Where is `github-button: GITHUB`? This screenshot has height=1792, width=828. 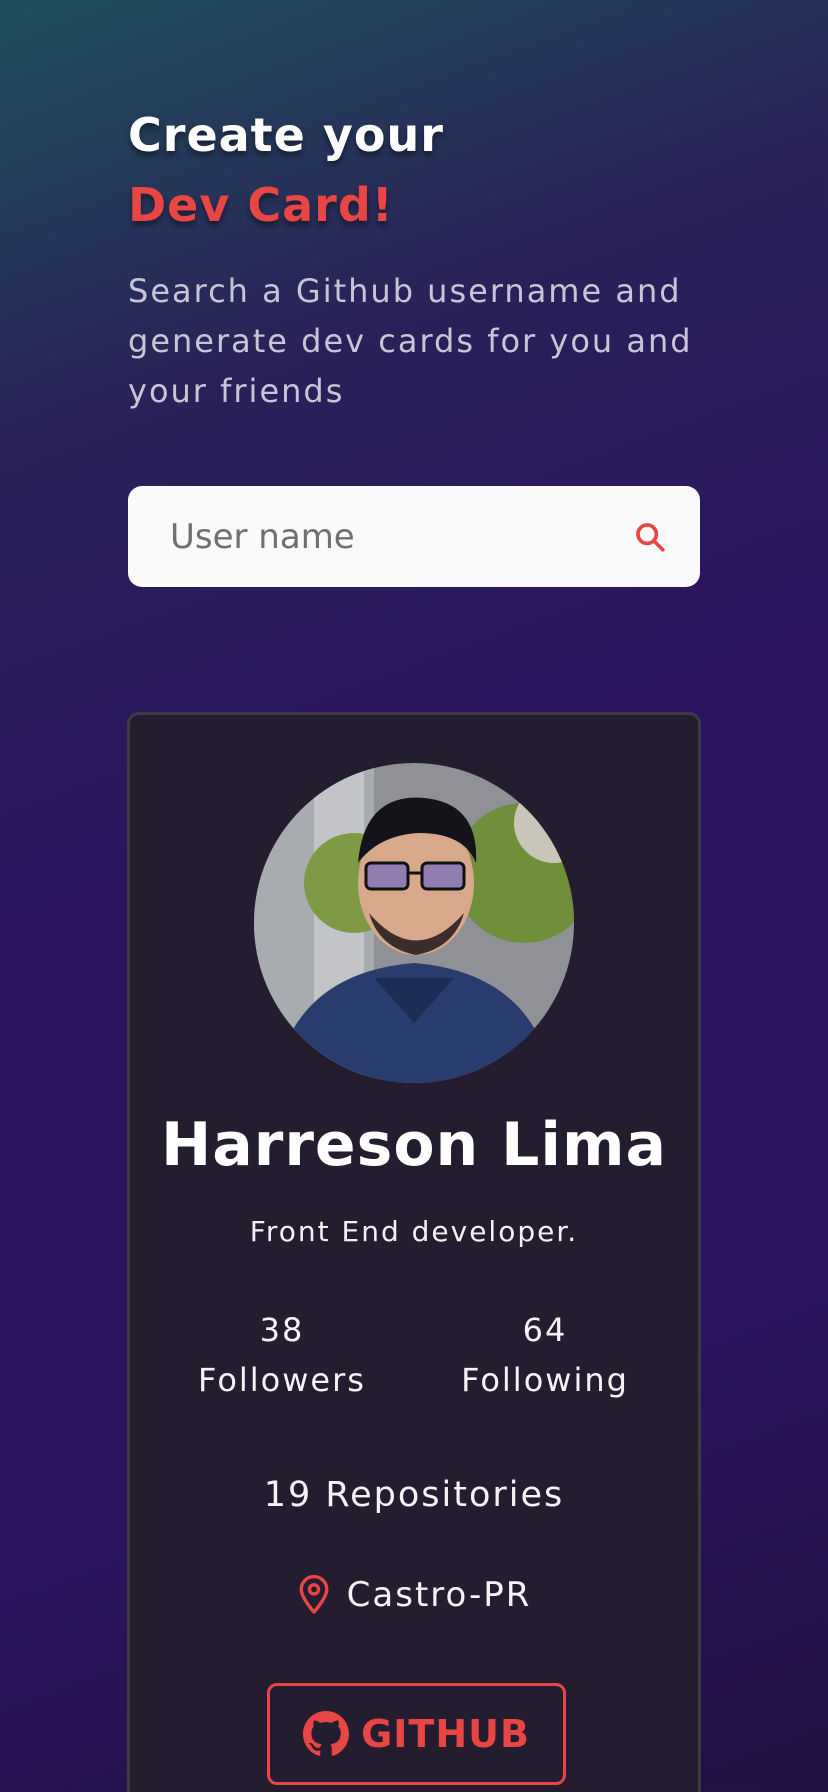 github-button: GITHUB is located at coordinates (416, 1734).